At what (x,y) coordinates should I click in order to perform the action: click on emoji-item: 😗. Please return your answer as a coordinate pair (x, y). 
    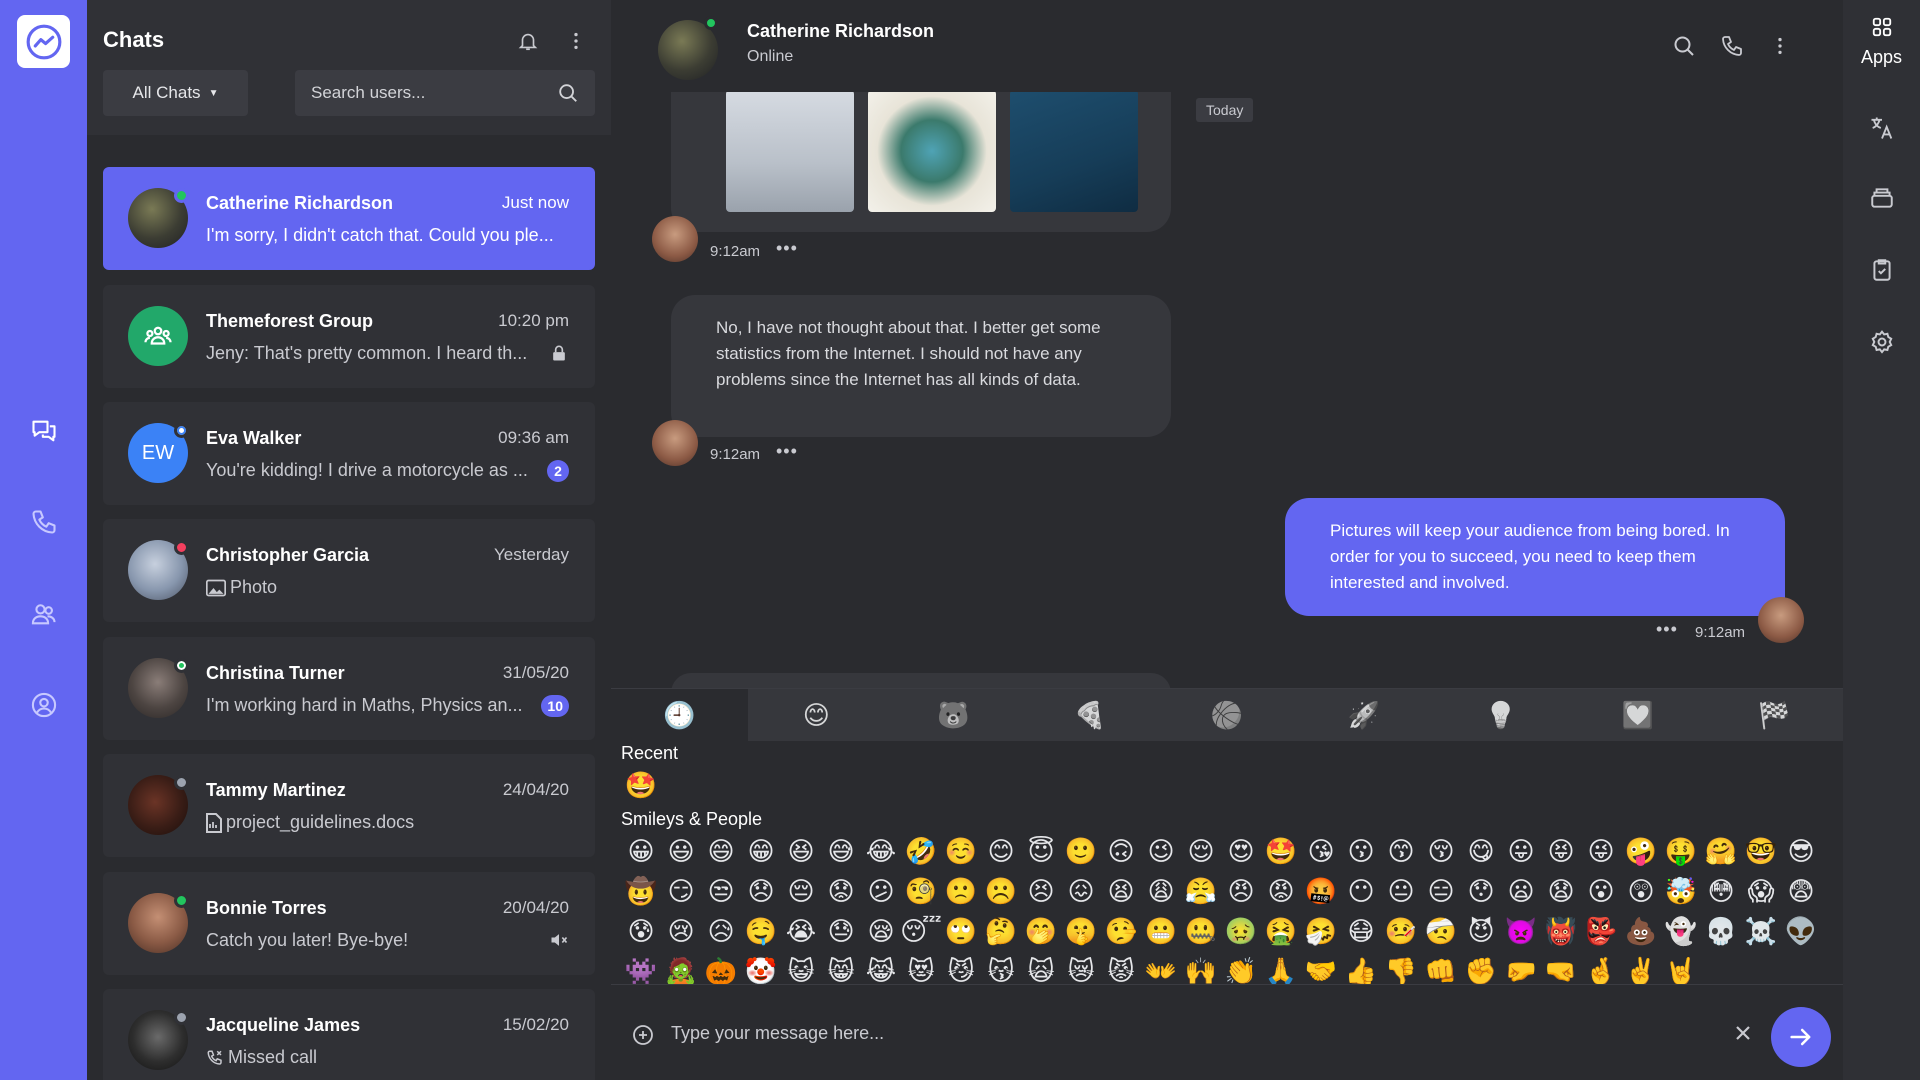
    Looking at the image, I should click on (1361, 851).